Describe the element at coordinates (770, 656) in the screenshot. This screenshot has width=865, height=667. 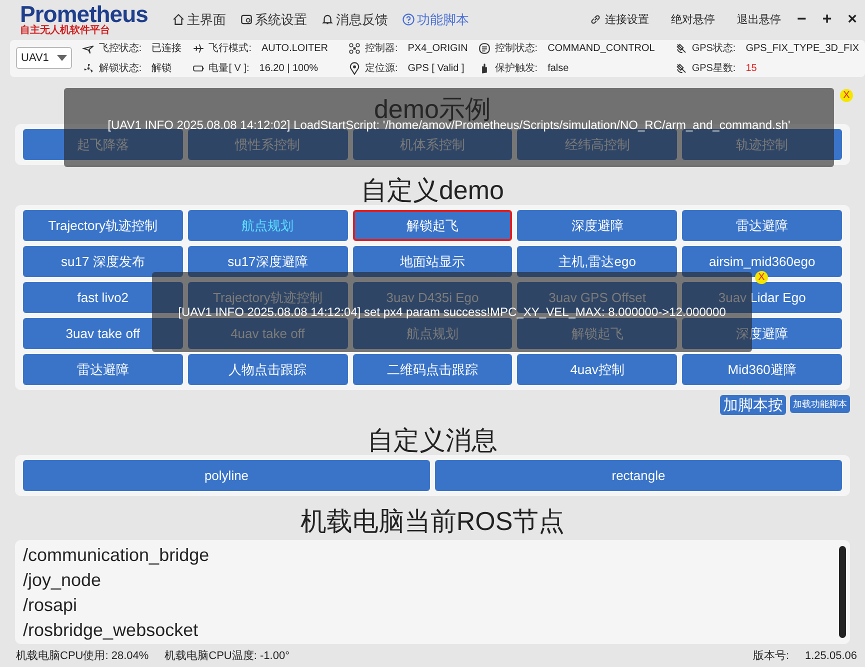
I see `version-label: 版本号:` at that location.